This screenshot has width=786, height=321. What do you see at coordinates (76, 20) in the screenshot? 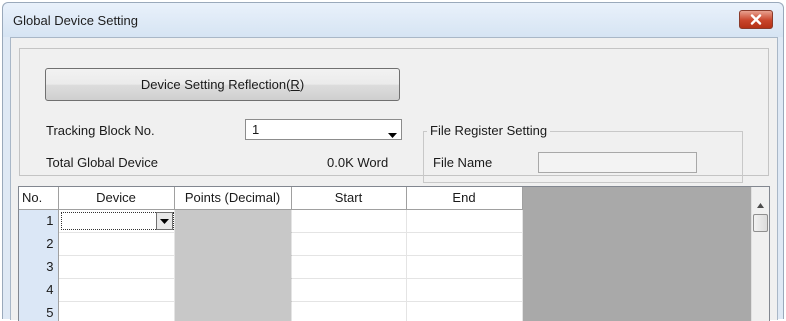
I see `window-title: Global Device Setting` at bounding box center [76, 20].